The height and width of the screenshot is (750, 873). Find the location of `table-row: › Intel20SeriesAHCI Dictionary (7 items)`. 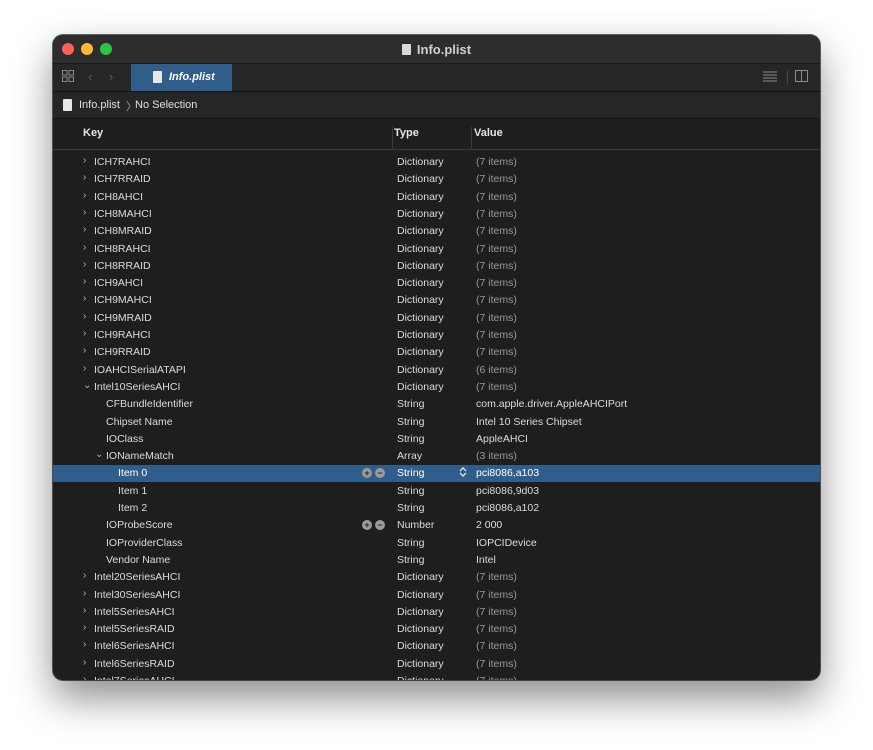

table-row: › Intel20SeriesAHCI Dictionary (7 items) is located at coordinates (436, 577).